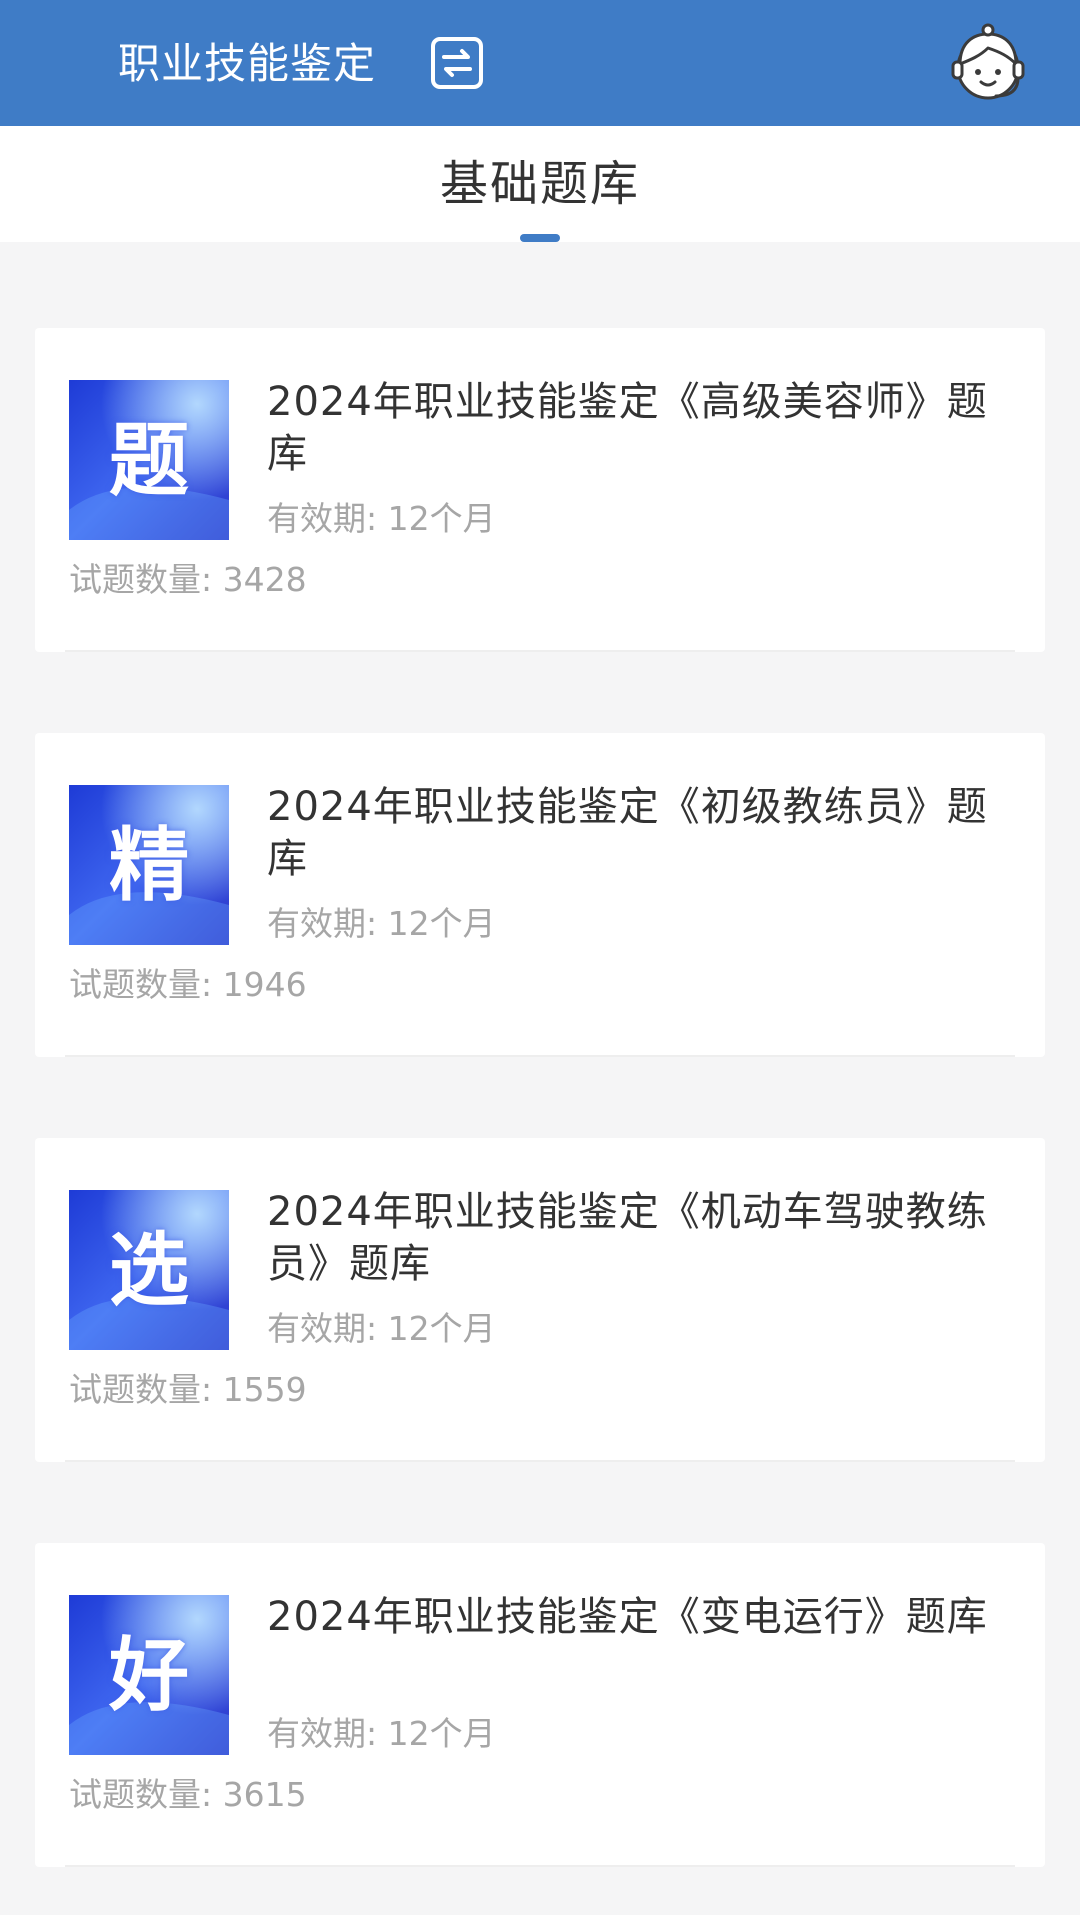 This screenshot has height=1915, width=1080. I want to click on card-thumbnail: 好, so click(149, 1675).